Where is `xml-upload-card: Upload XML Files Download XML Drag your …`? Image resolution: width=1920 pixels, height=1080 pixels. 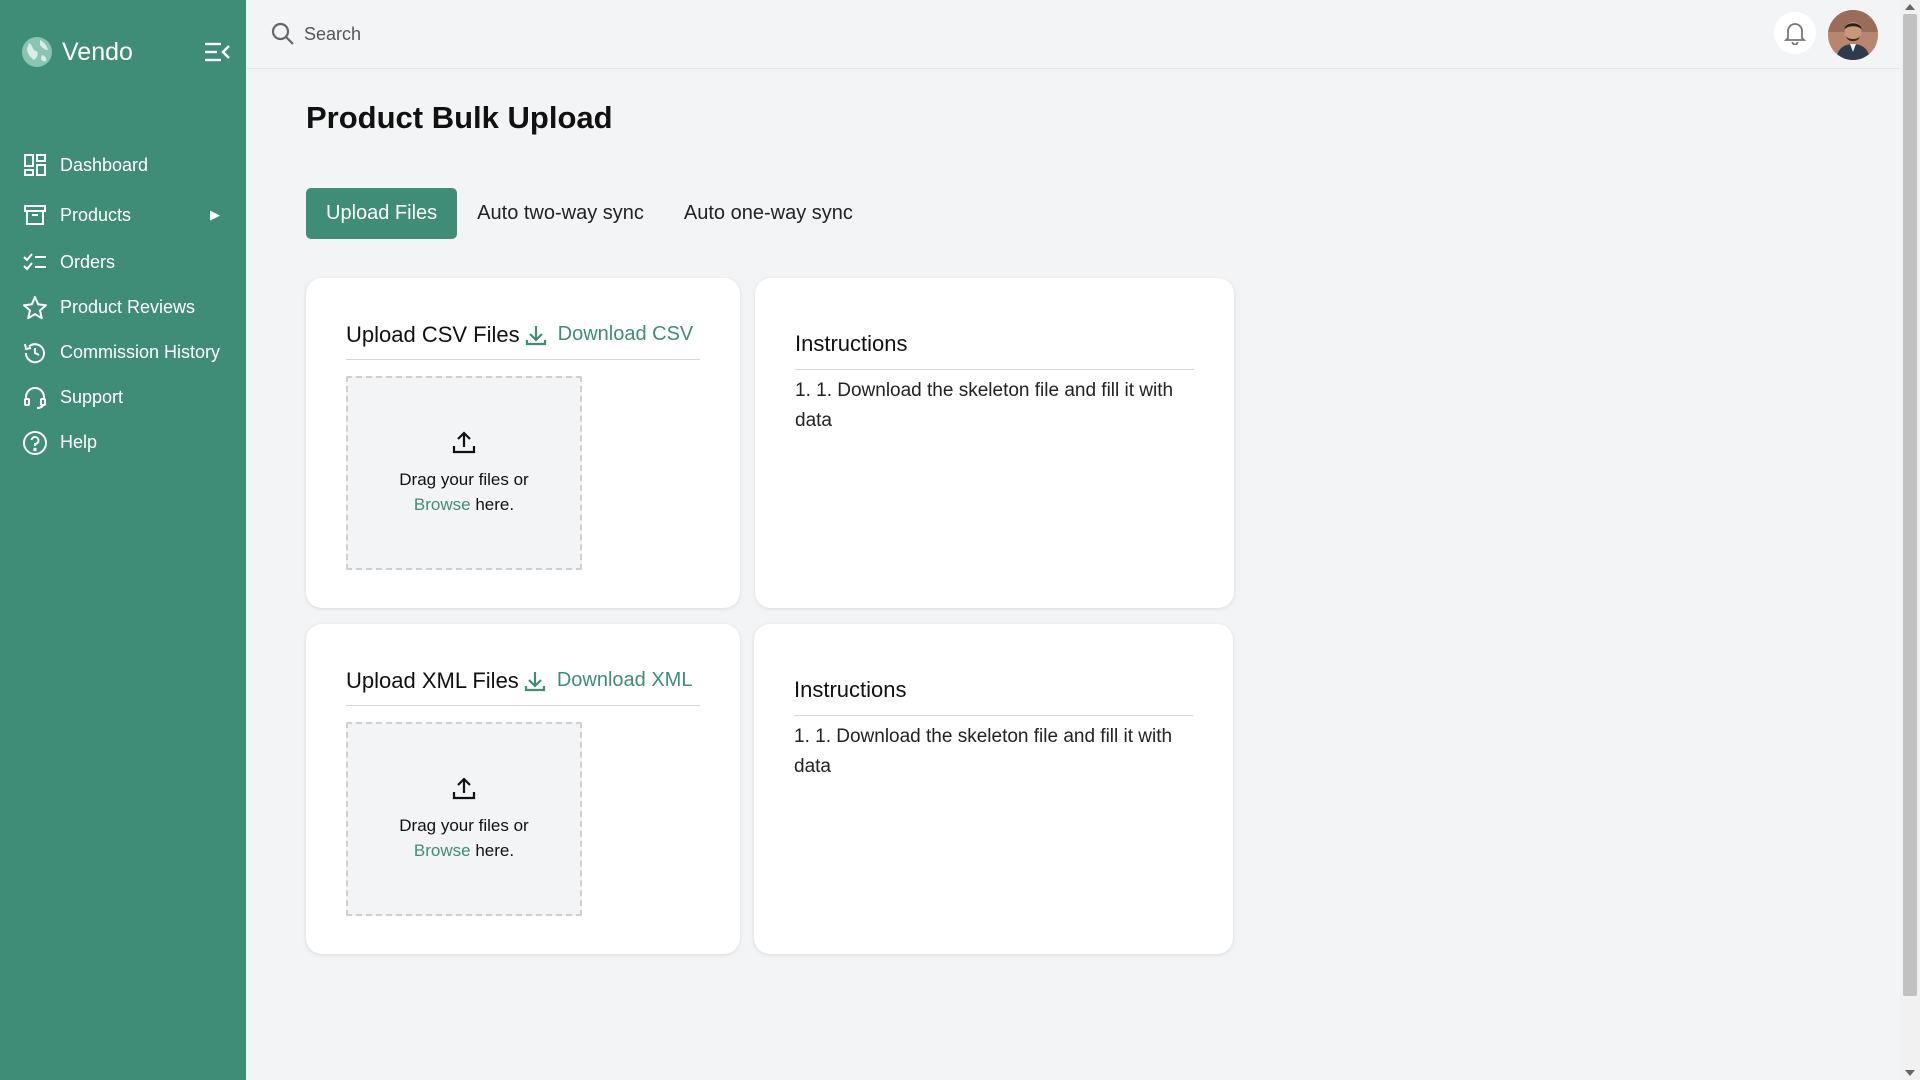
xml-upload-card: Upload XML Files Download XML Drag your … is located at coordinates (523, 789).